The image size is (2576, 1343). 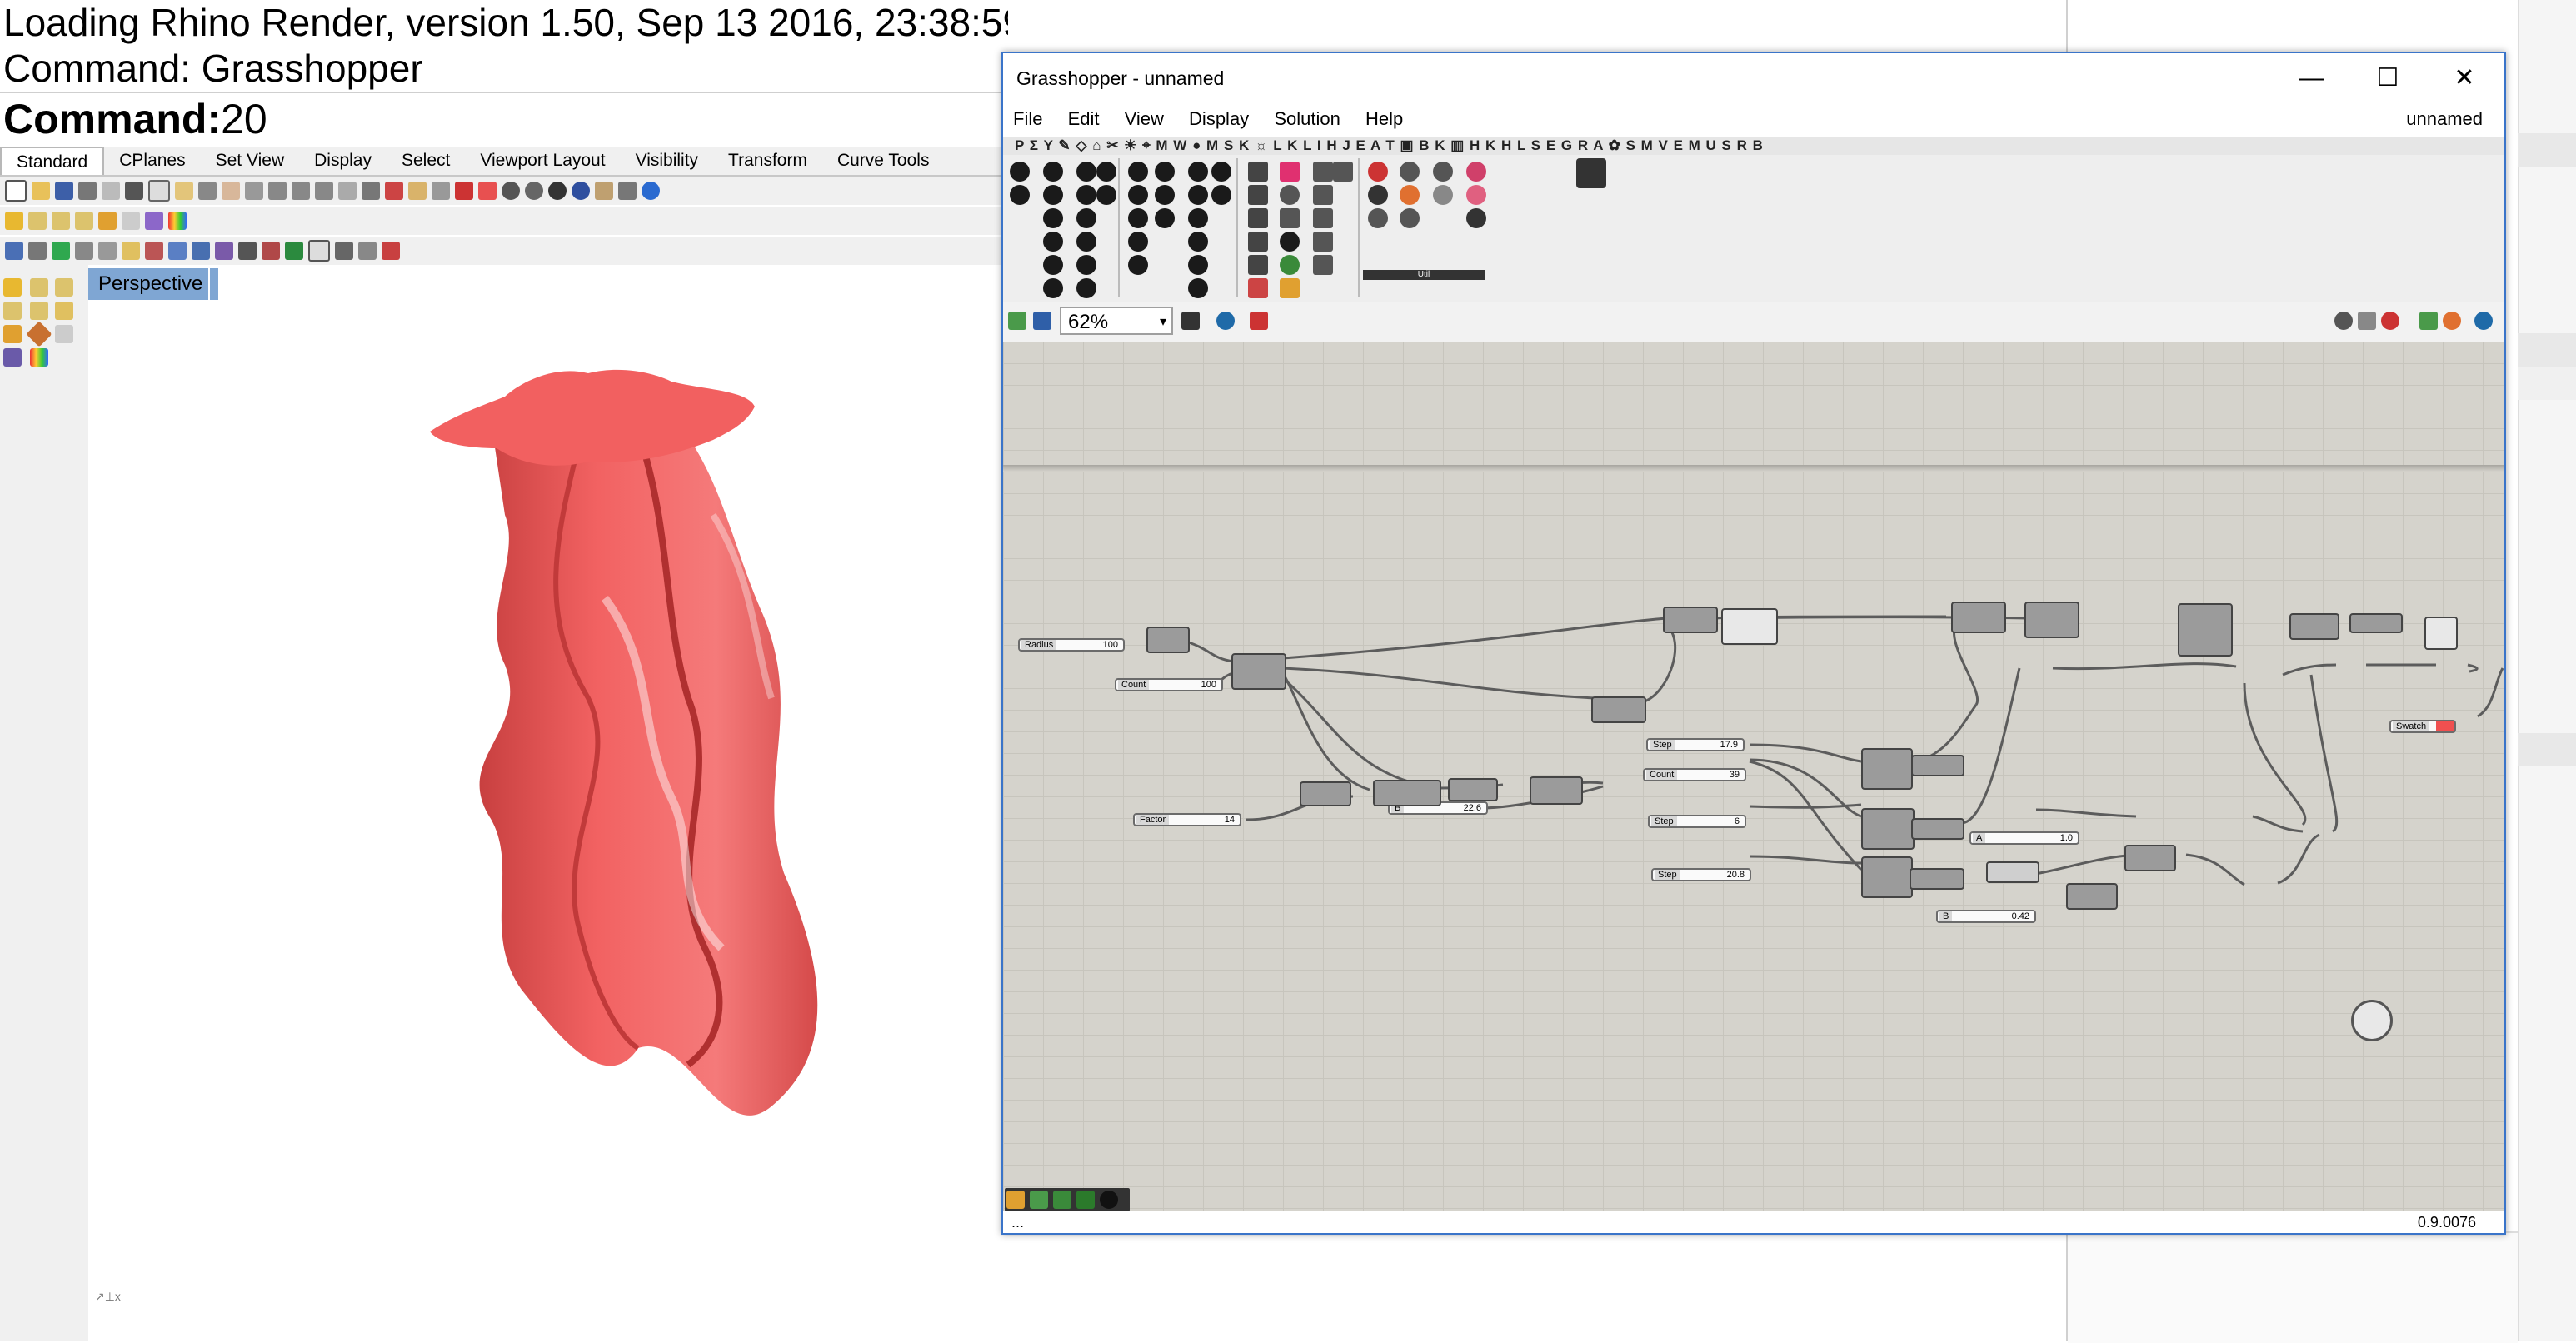 What do you see at coordinates (1690, 620) in the screenshot?
I see `move-component` at bounding box center [1690, 620].